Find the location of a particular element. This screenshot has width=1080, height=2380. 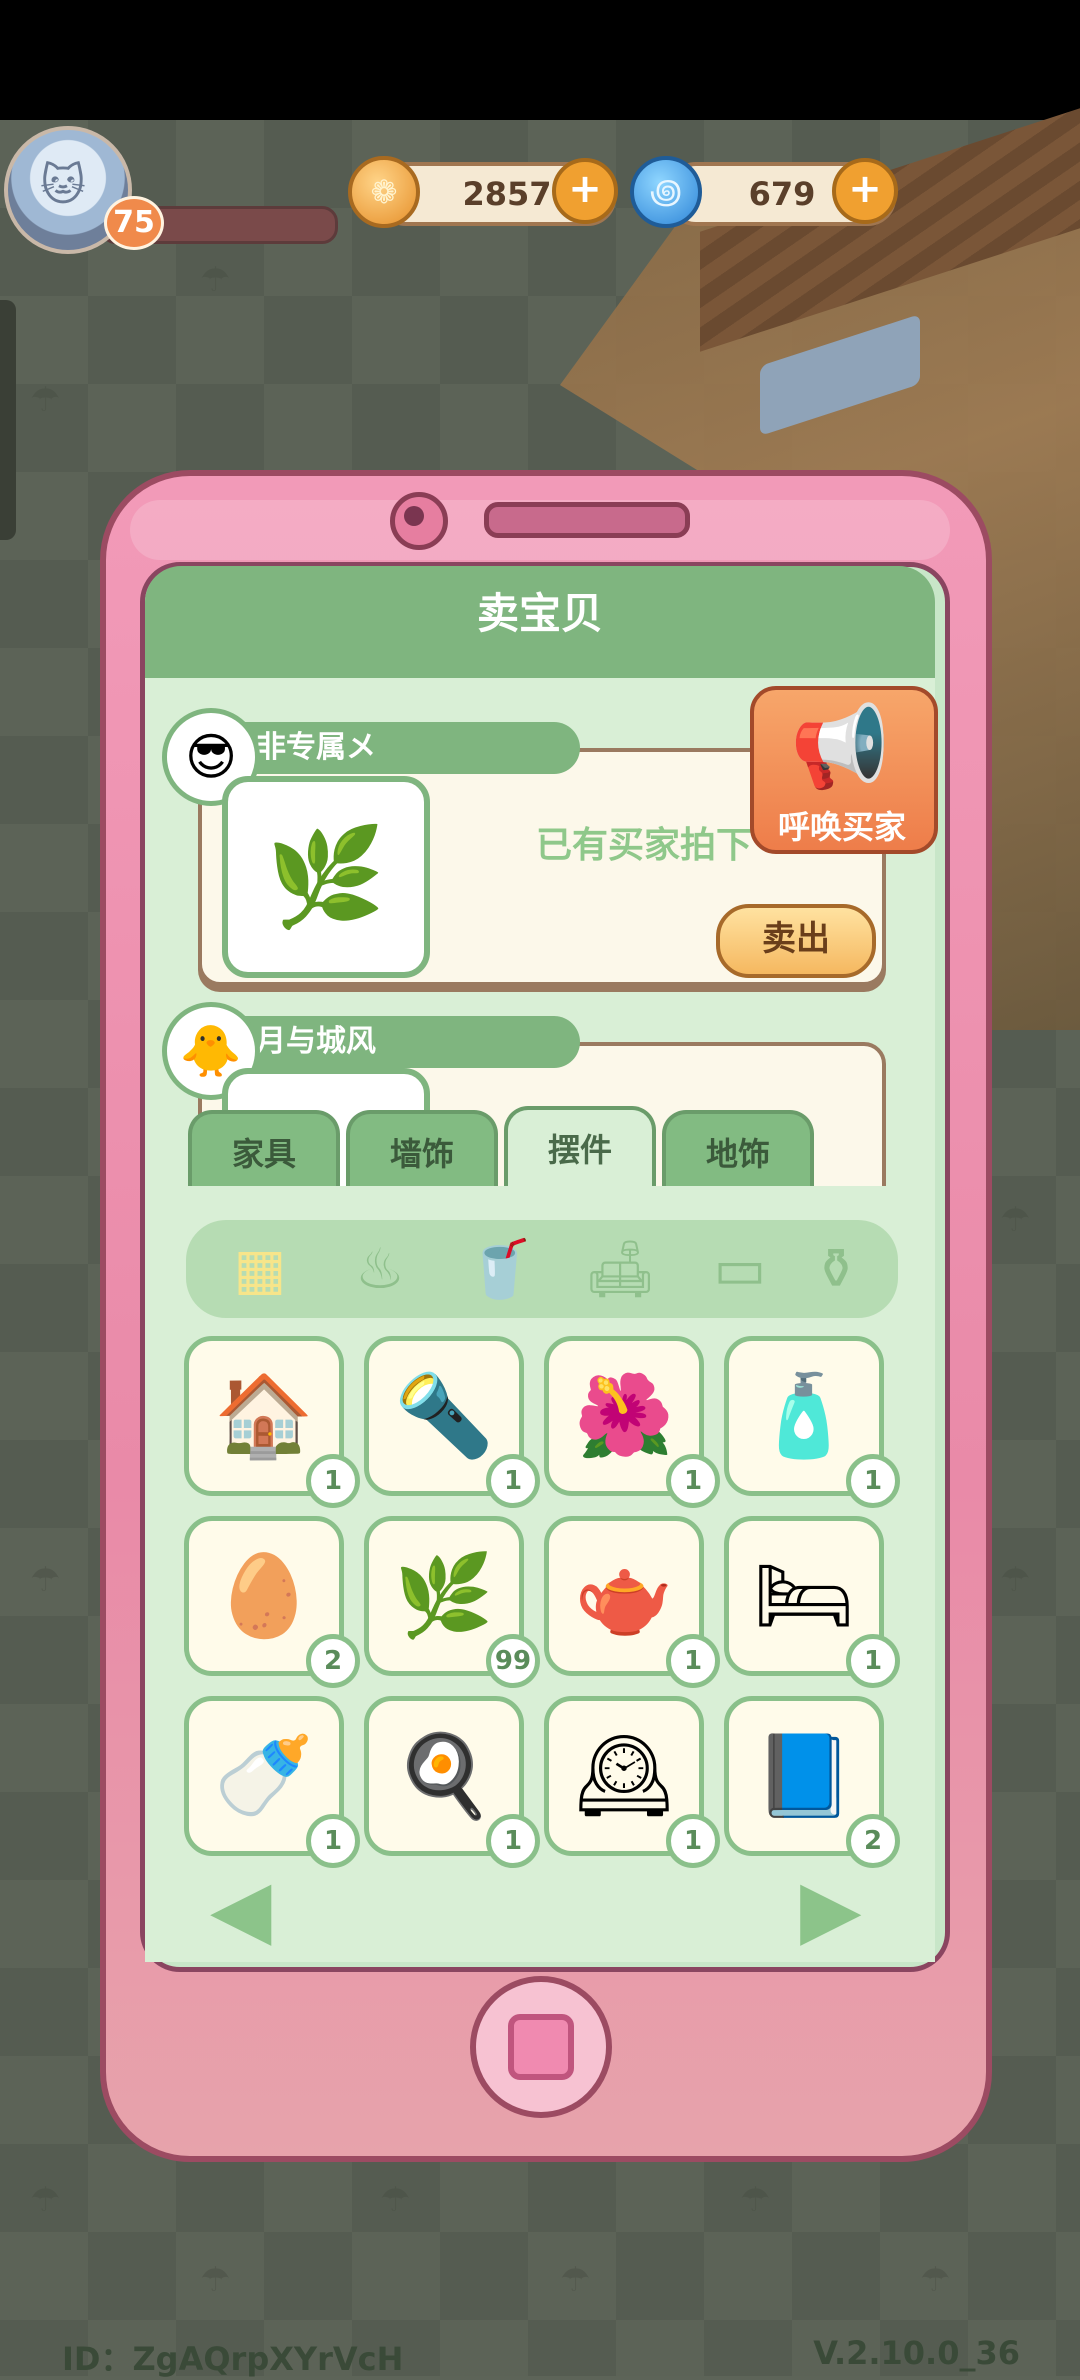

tab-floor-decor: 地饰 is located at coordinates (738, 1153).